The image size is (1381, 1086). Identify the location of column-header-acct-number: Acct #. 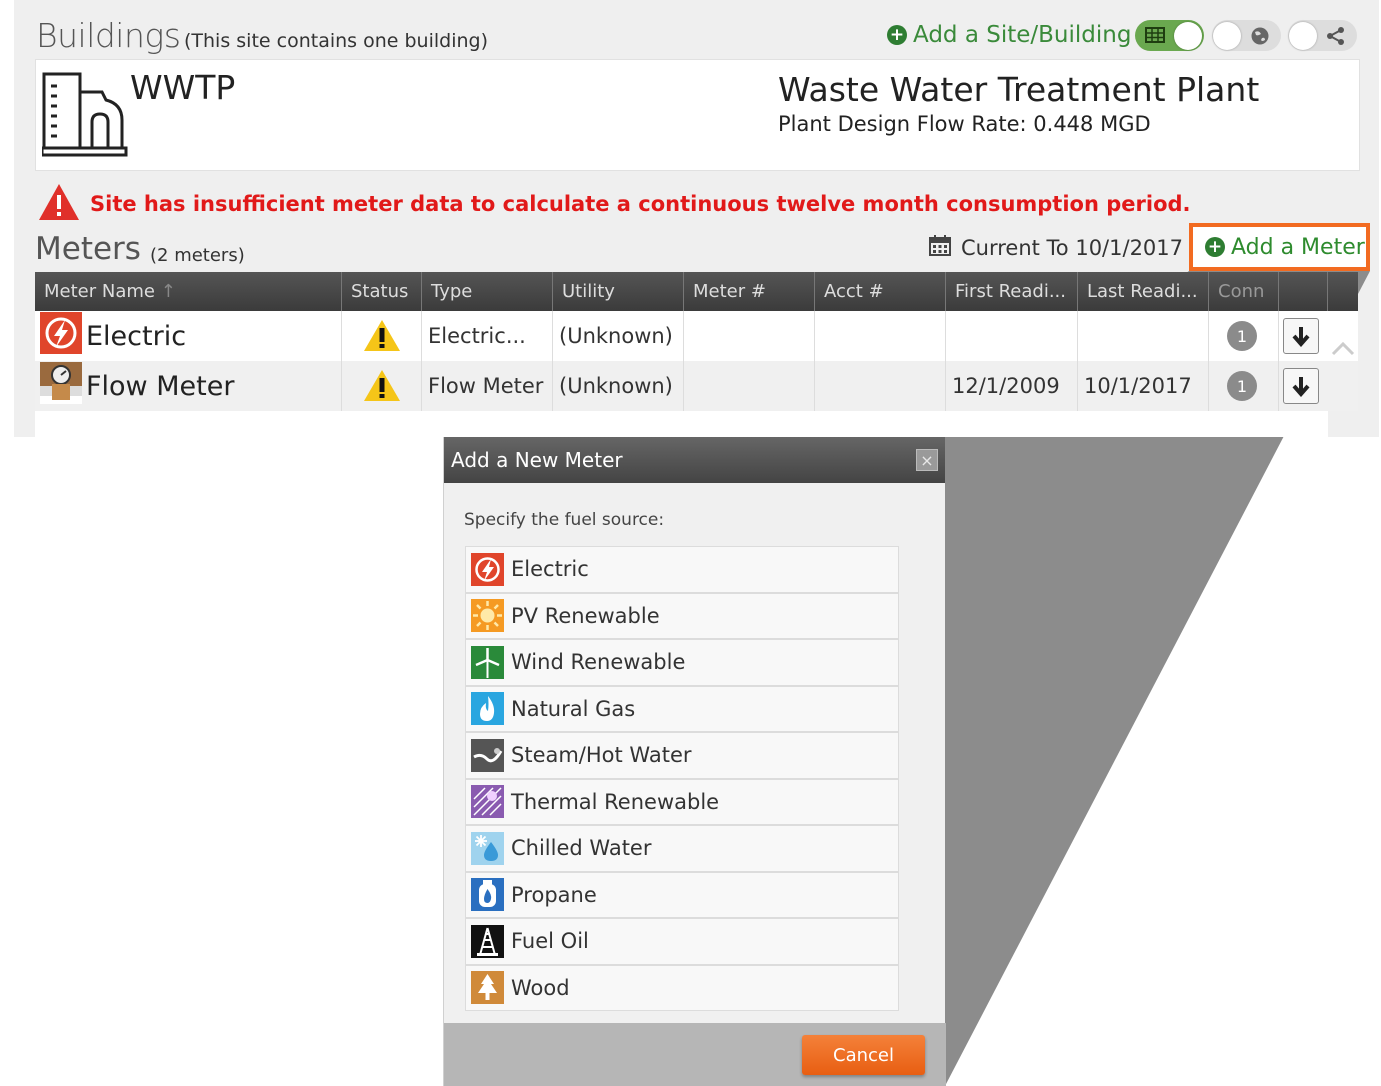
(880, 291).